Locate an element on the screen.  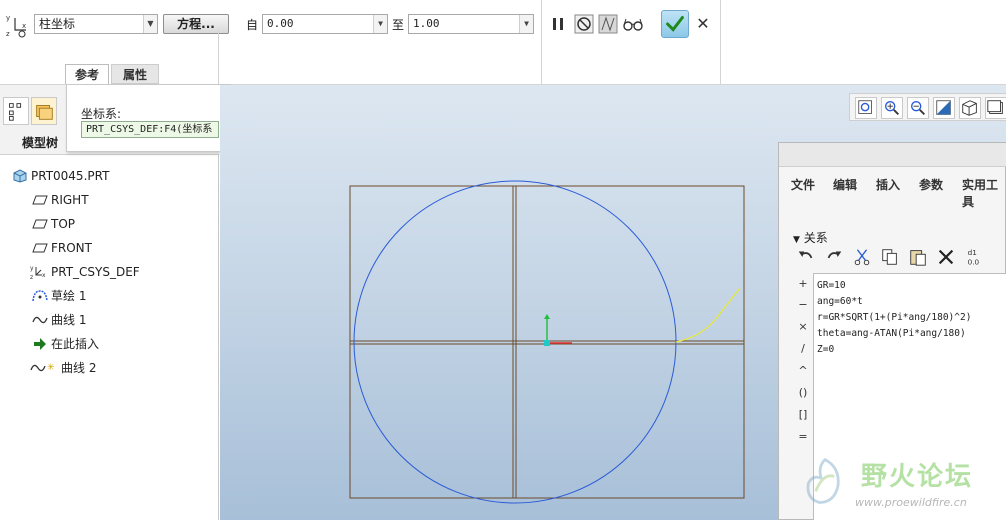
csys-type-icon: y x z is located at coordinates (19, 25).